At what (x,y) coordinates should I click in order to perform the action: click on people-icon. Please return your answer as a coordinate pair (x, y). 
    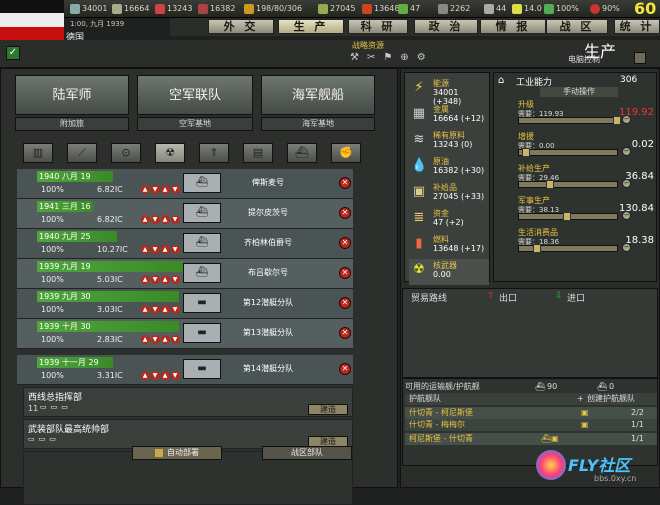
    Looking at the image, I should click on (443, 8).